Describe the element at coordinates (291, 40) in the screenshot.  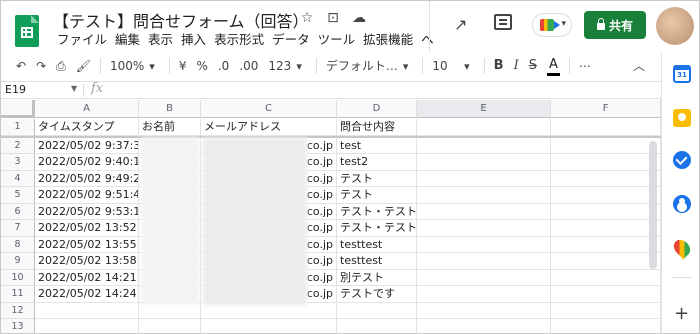
I see `menu-data: データ` at that location.